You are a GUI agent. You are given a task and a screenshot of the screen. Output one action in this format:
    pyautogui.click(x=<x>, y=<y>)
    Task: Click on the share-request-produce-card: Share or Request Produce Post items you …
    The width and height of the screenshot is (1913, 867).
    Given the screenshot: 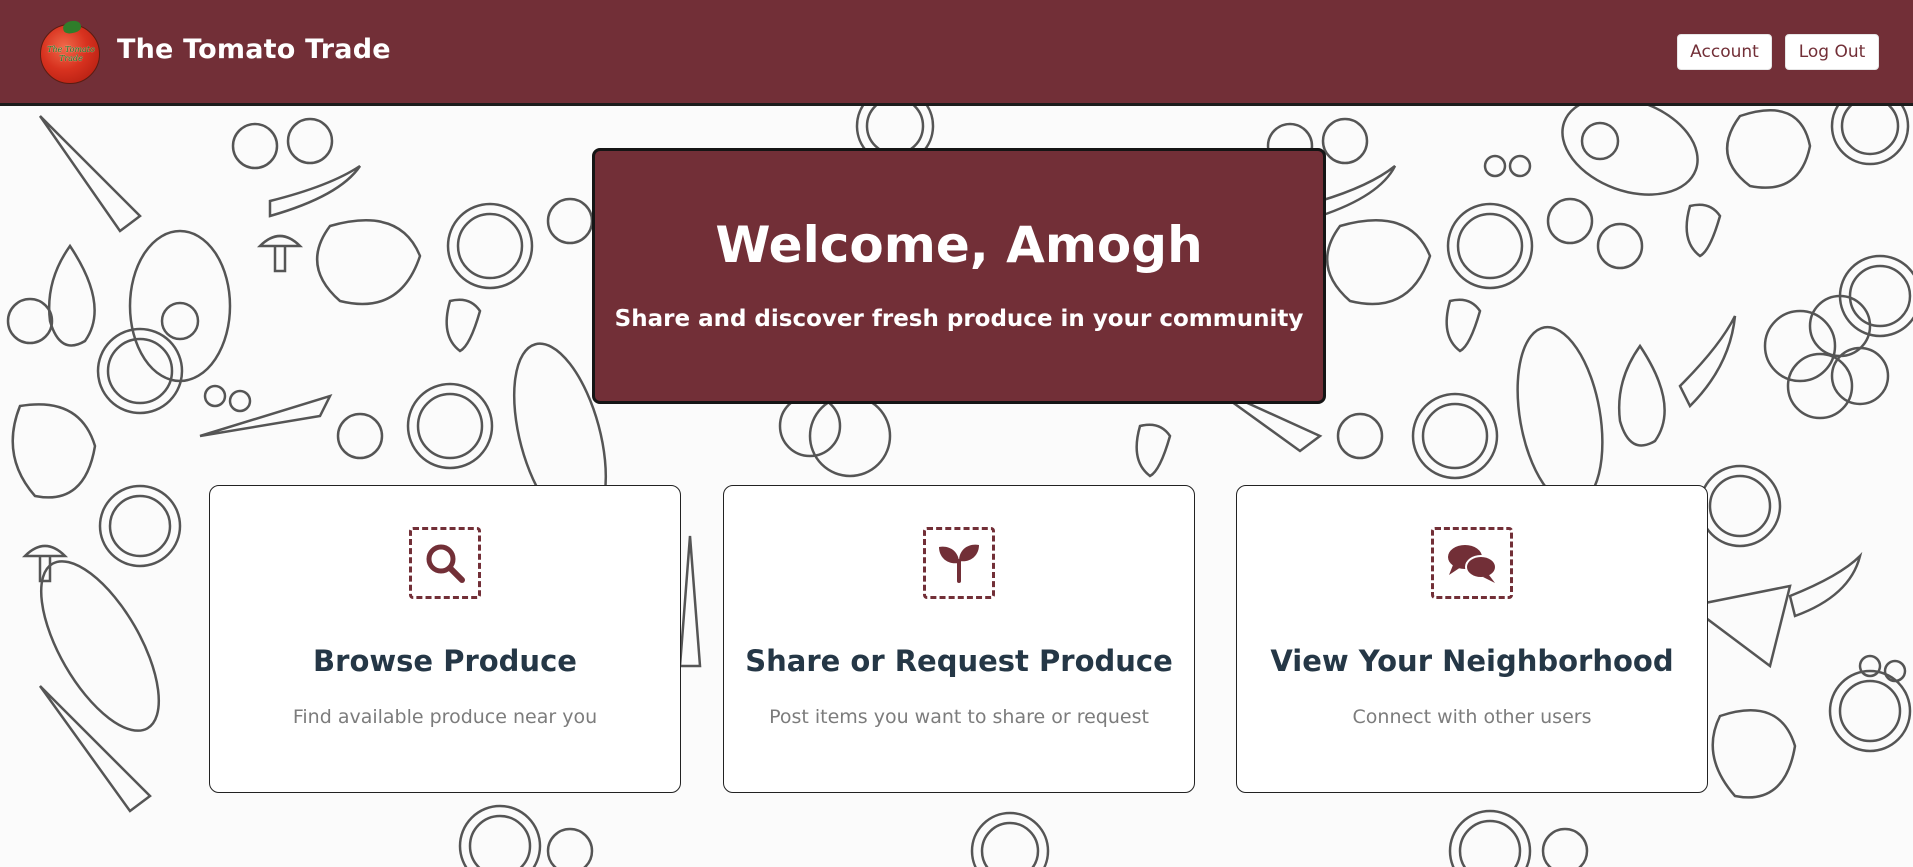 What is the action you would take?
    pyautogui.click(x=959, y=639)
    